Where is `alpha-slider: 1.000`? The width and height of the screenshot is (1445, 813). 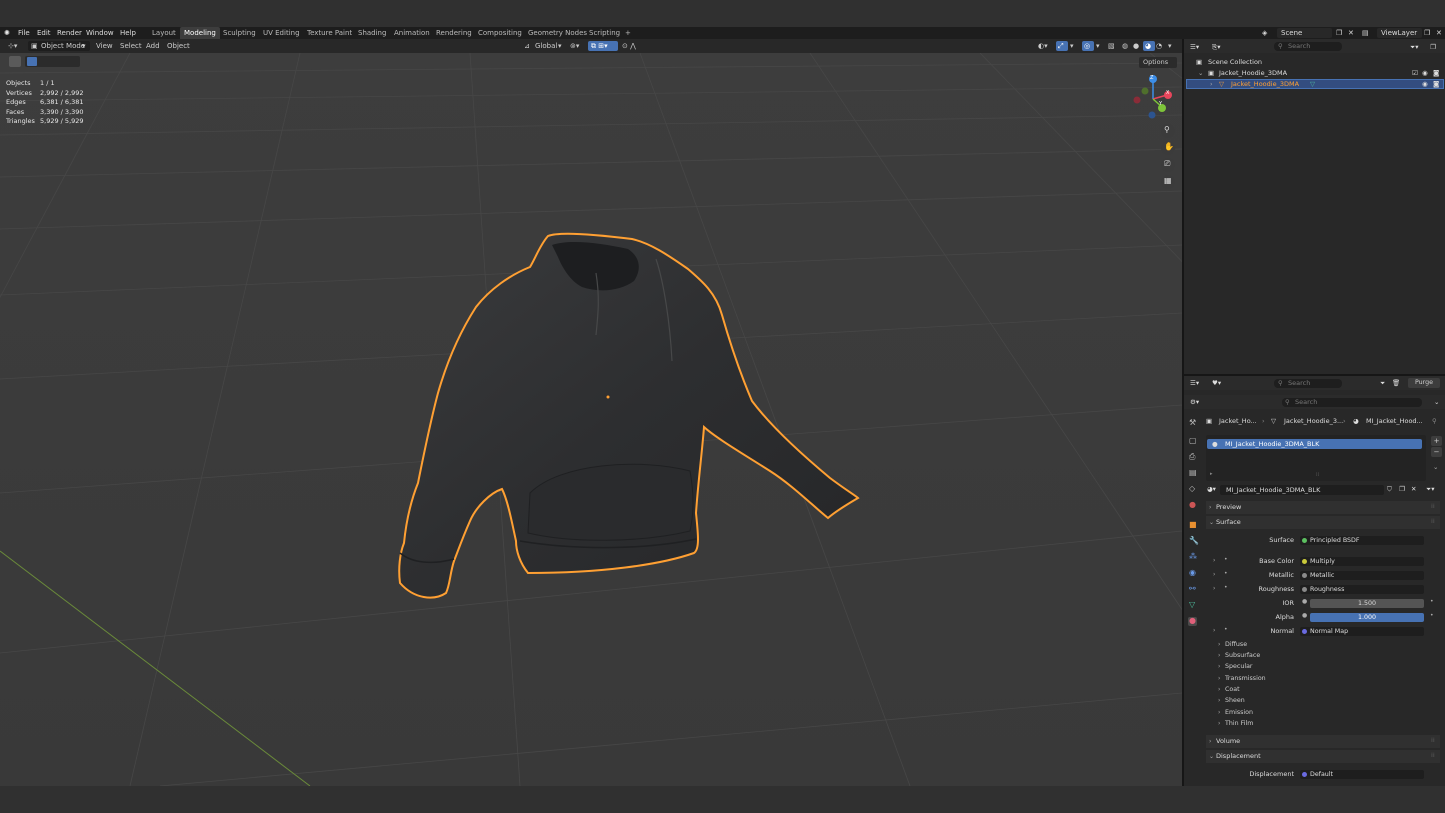 alpha-slider: 1.000 is located at coordinates (1367, 617).